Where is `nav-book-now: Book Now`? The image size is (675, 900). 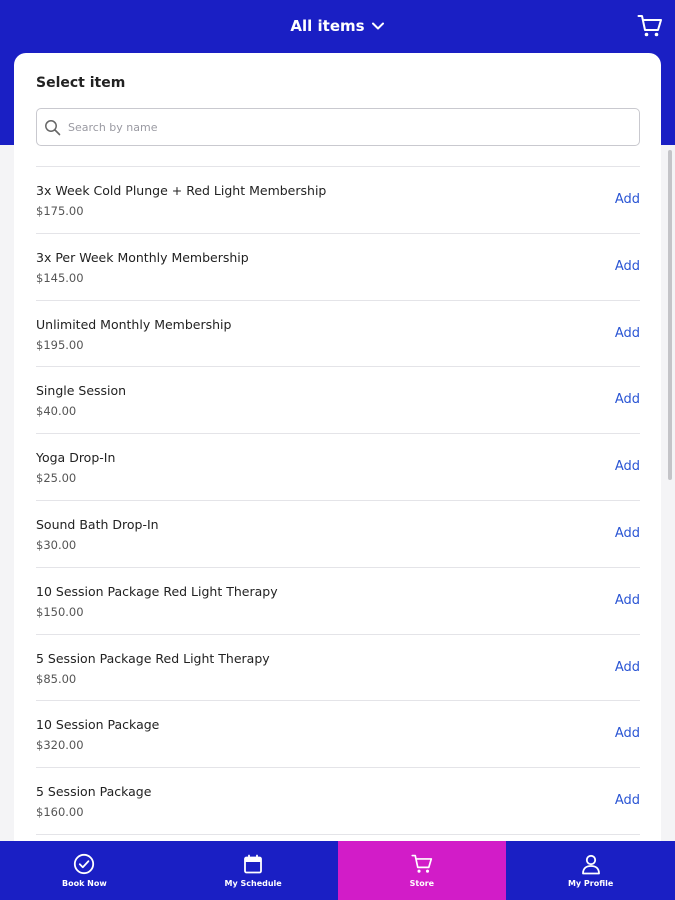 nav-book-now: Book Now is located at coordinates (84, 870).